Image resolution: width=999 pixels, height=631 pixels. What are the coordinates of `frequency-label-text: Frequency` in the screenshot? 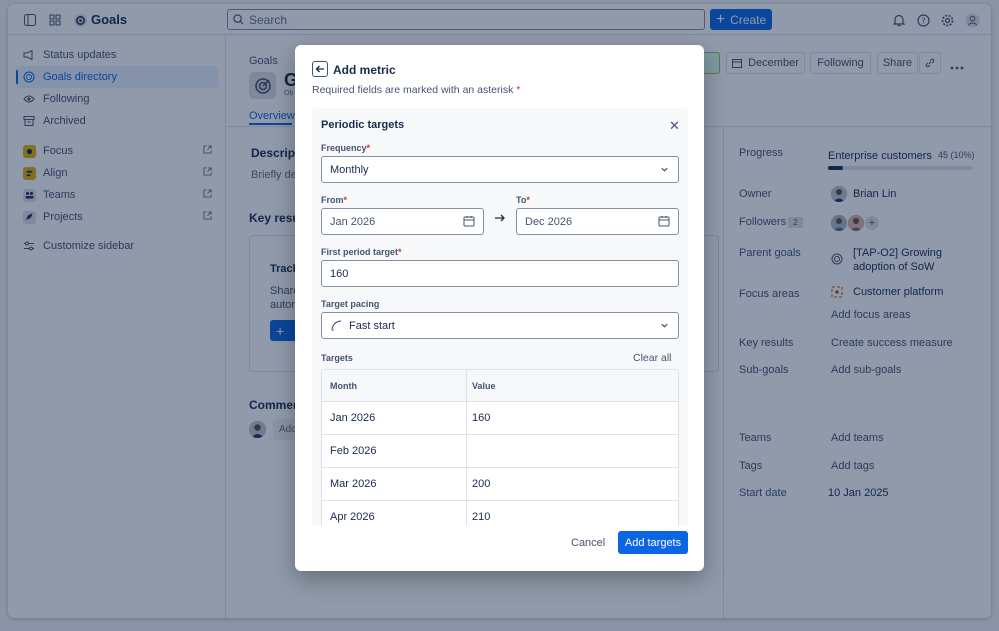 It's located at (344, 148).